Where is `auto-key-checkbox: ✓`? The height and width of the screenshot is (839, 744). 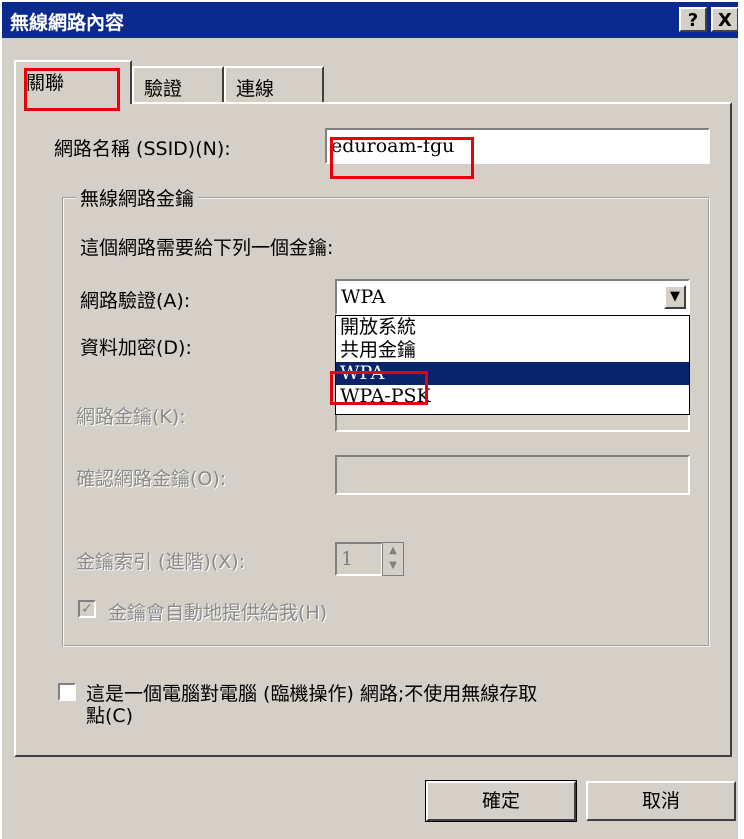
auto-key-checkbox: ✓ is located at coordinates (87, 609).